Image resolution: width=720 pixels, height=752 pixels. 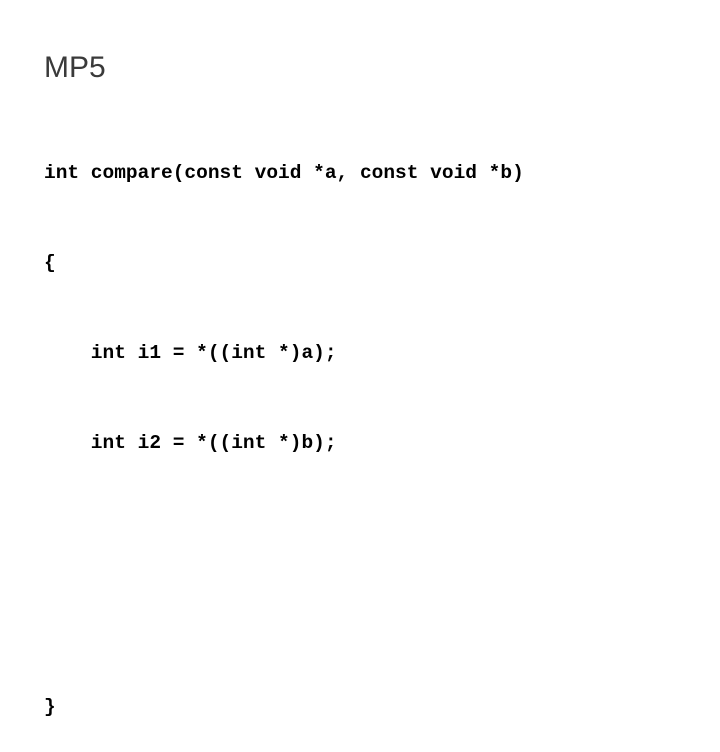 What do you see at coordinates (75, 67) in the screenshot?
I see `slide-title: MP5` at bounding box center [75, 67].